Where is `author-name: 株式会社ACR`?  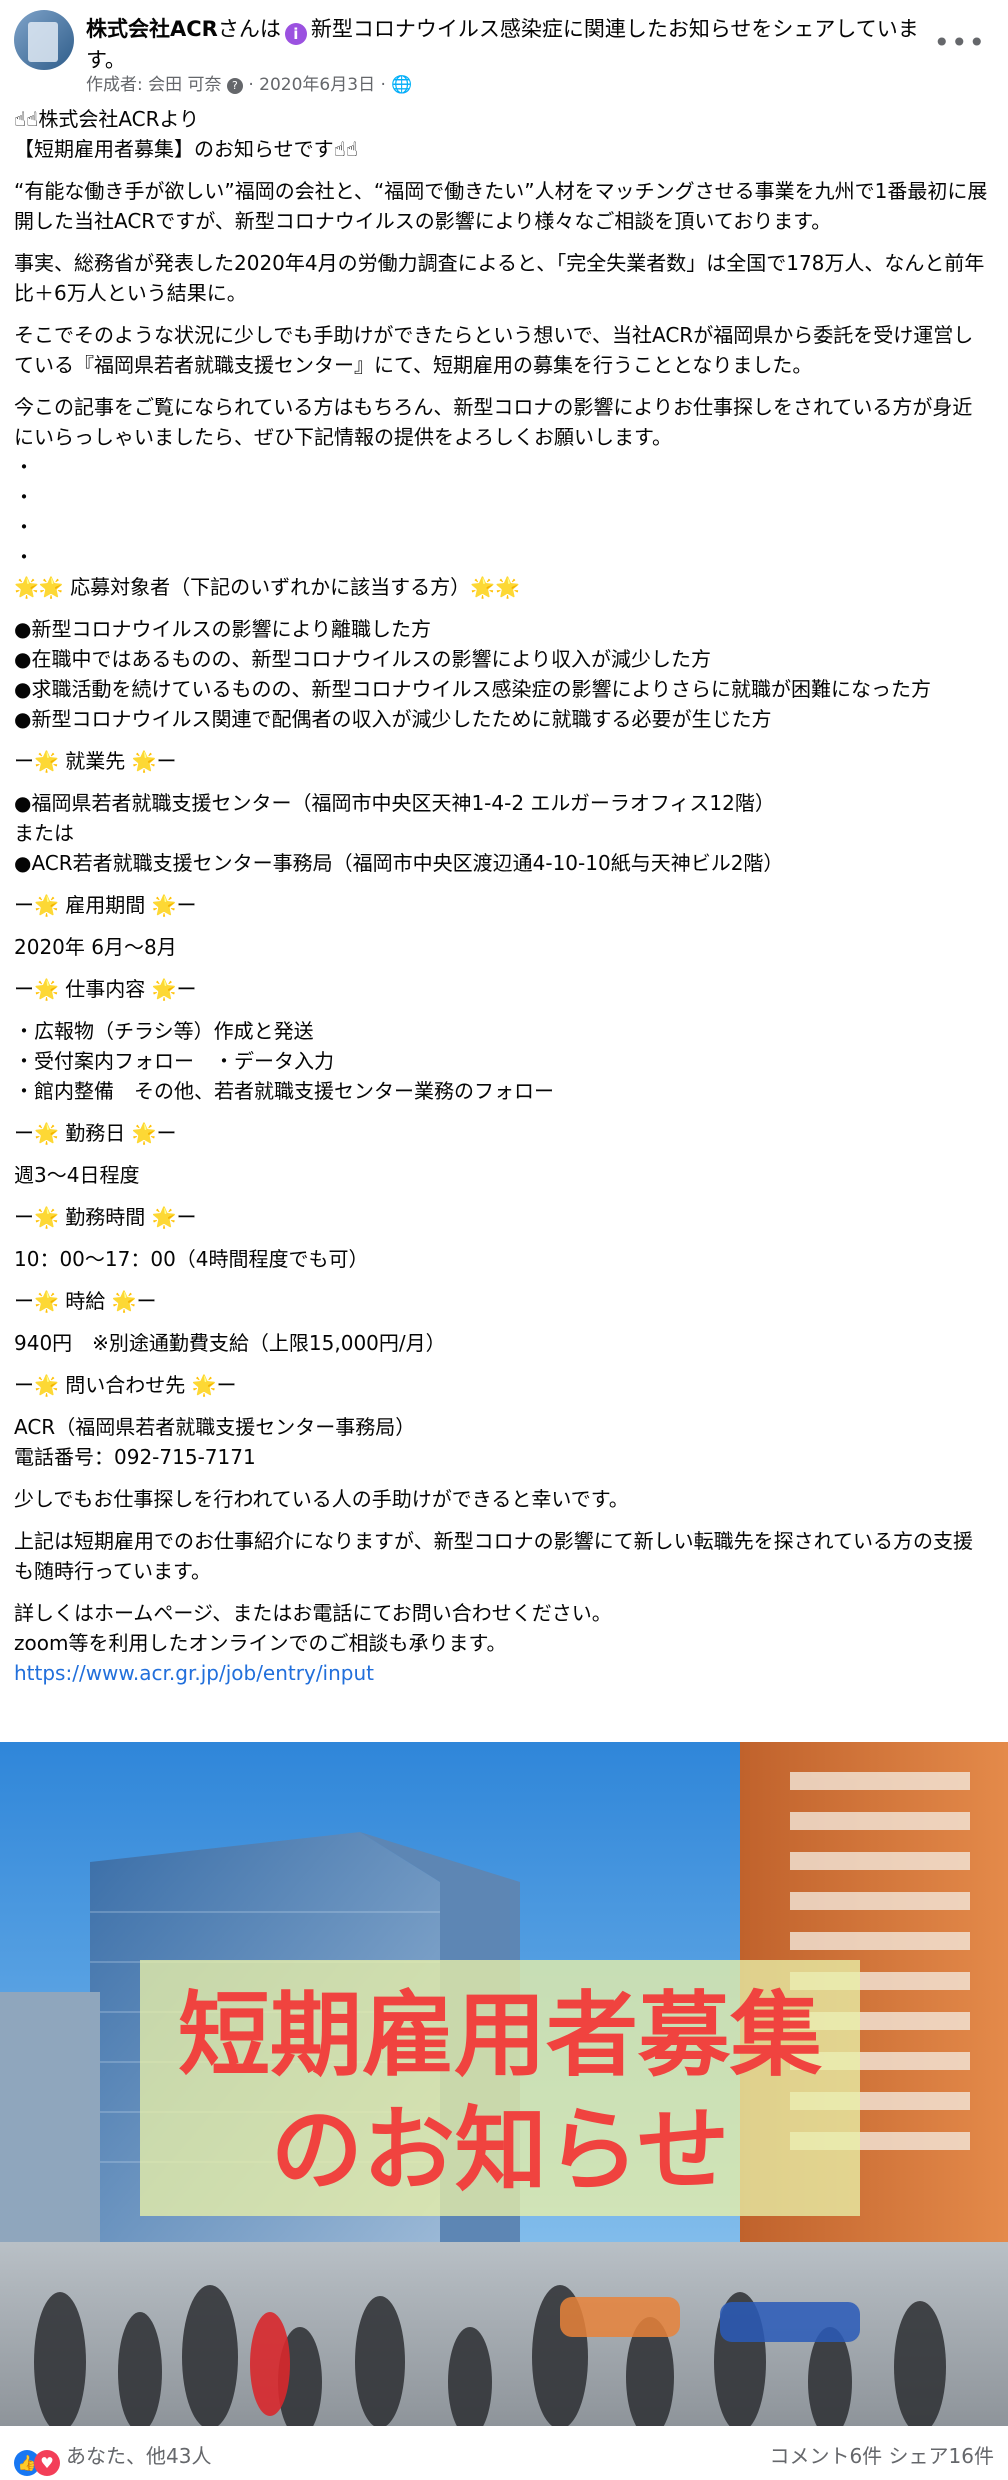
author-name: 株式会社ACR is located at coordinates (152, 29).